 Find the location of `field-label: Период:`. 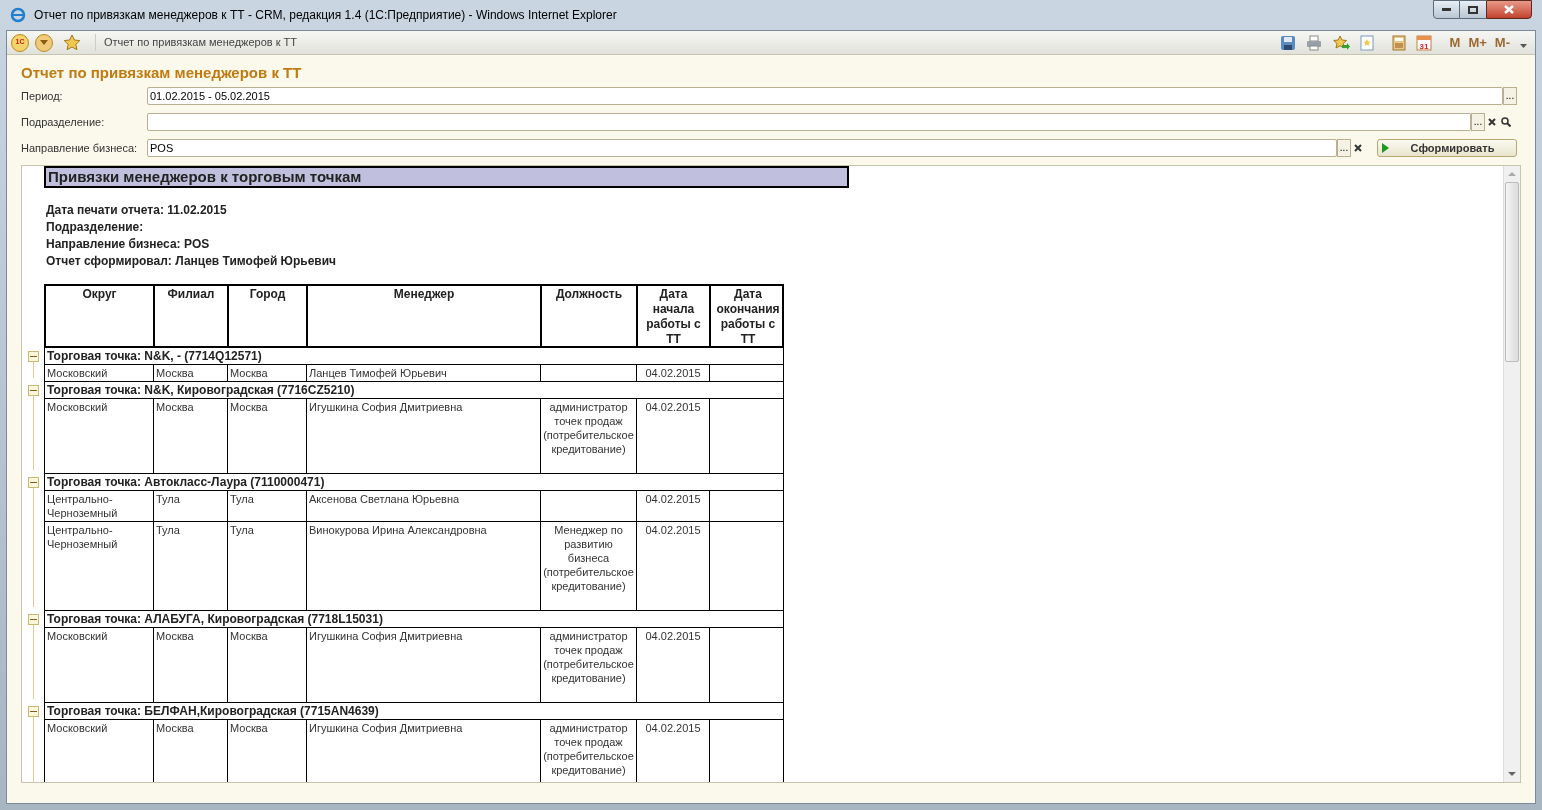

field-label: Период: is located at coordinates (42, 96).